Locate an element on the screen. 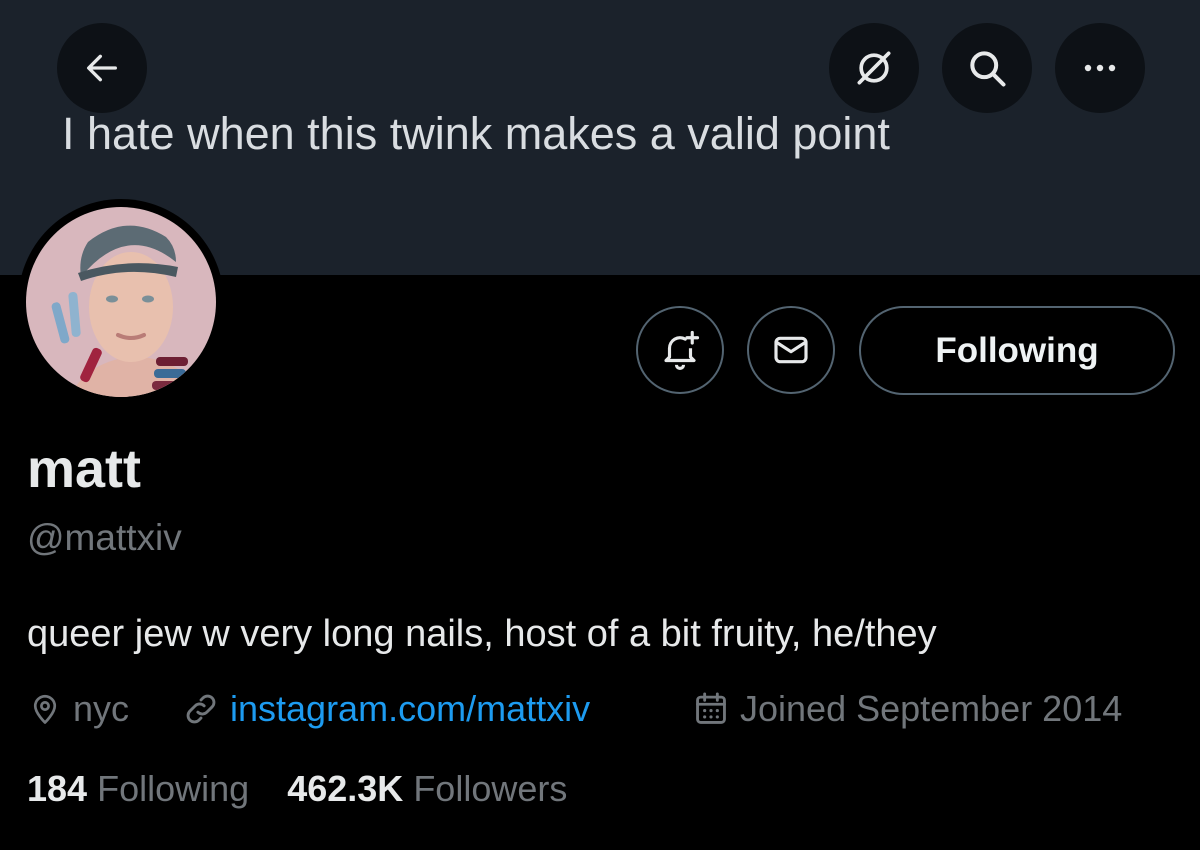  back-button is located at coordinates (102, 68).